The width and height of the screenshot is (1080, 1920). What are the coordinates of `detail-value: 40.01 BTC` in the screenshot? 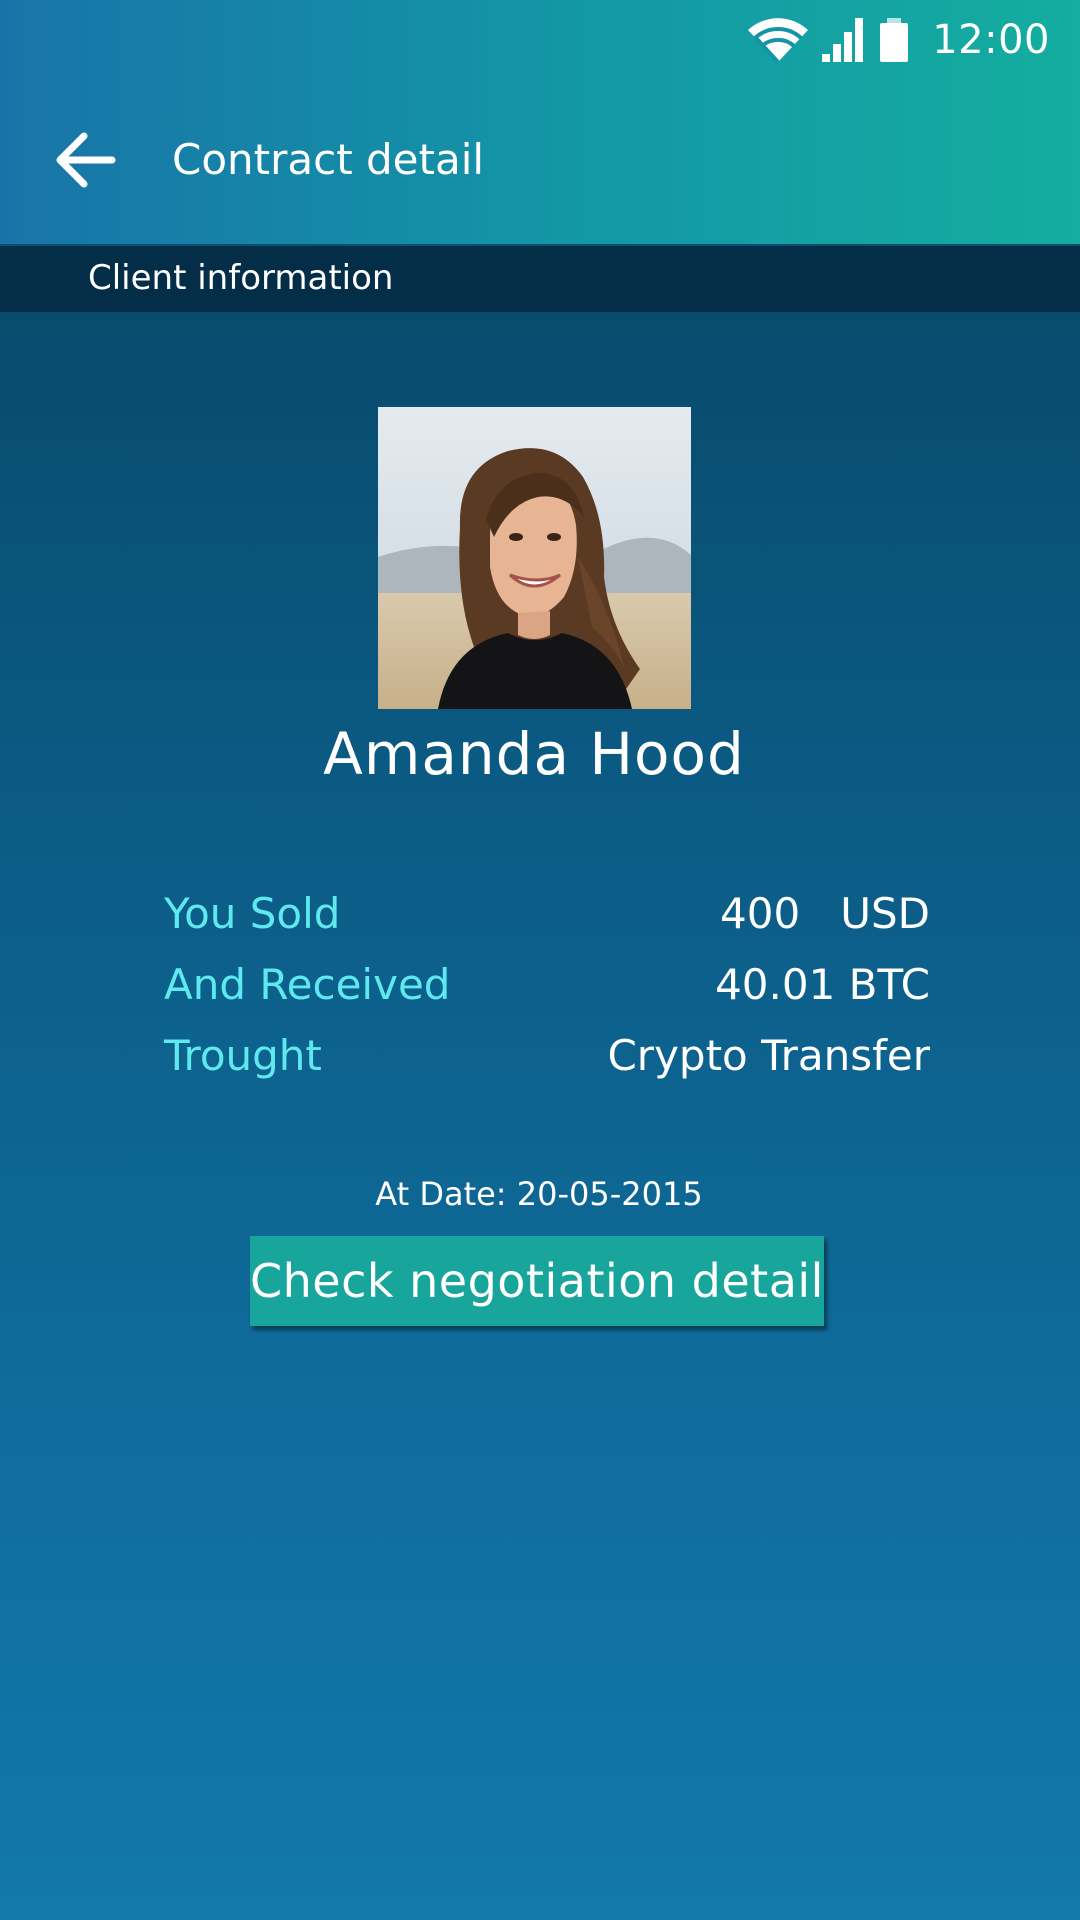 It's located at (822, 984).